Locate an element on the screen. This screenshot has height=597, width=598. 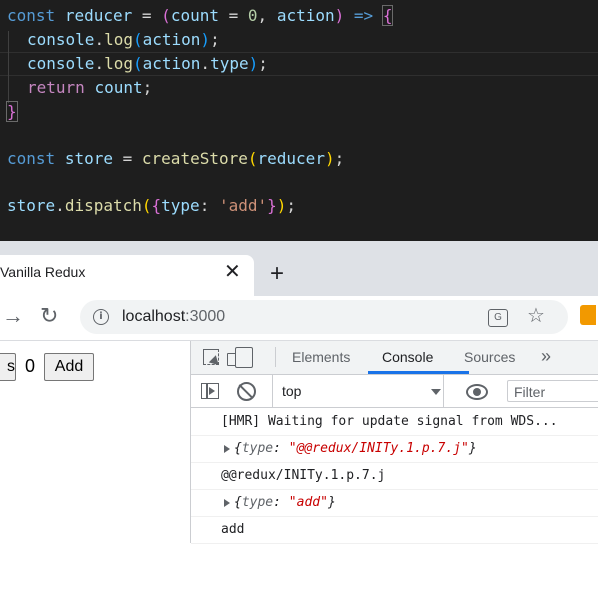
devtools-tabbar: Elements Console Sources » is located at coordinates (394, 358).